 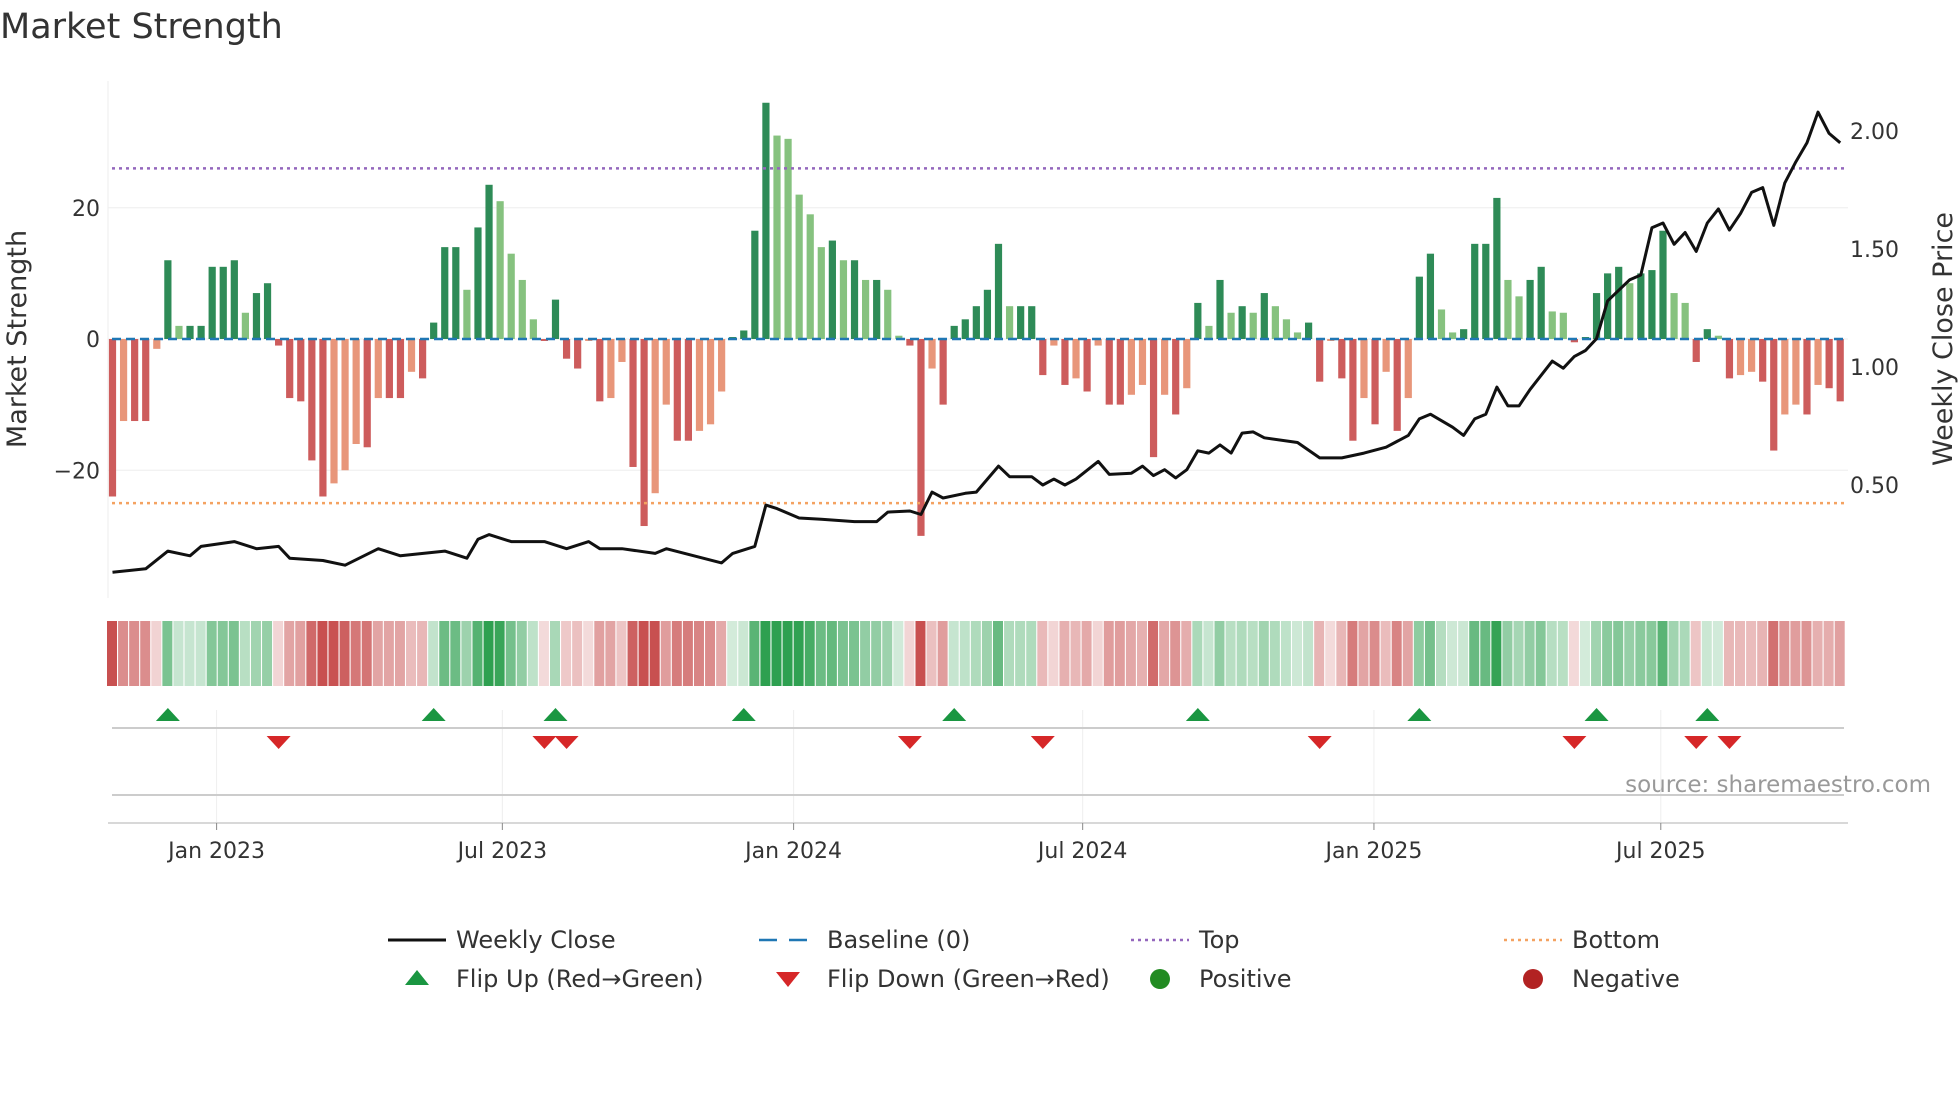 What do you see at coordinates (1245, 979) in the screenshot?
I see `legend-label: Positive` at bounding box center [1245, 979].